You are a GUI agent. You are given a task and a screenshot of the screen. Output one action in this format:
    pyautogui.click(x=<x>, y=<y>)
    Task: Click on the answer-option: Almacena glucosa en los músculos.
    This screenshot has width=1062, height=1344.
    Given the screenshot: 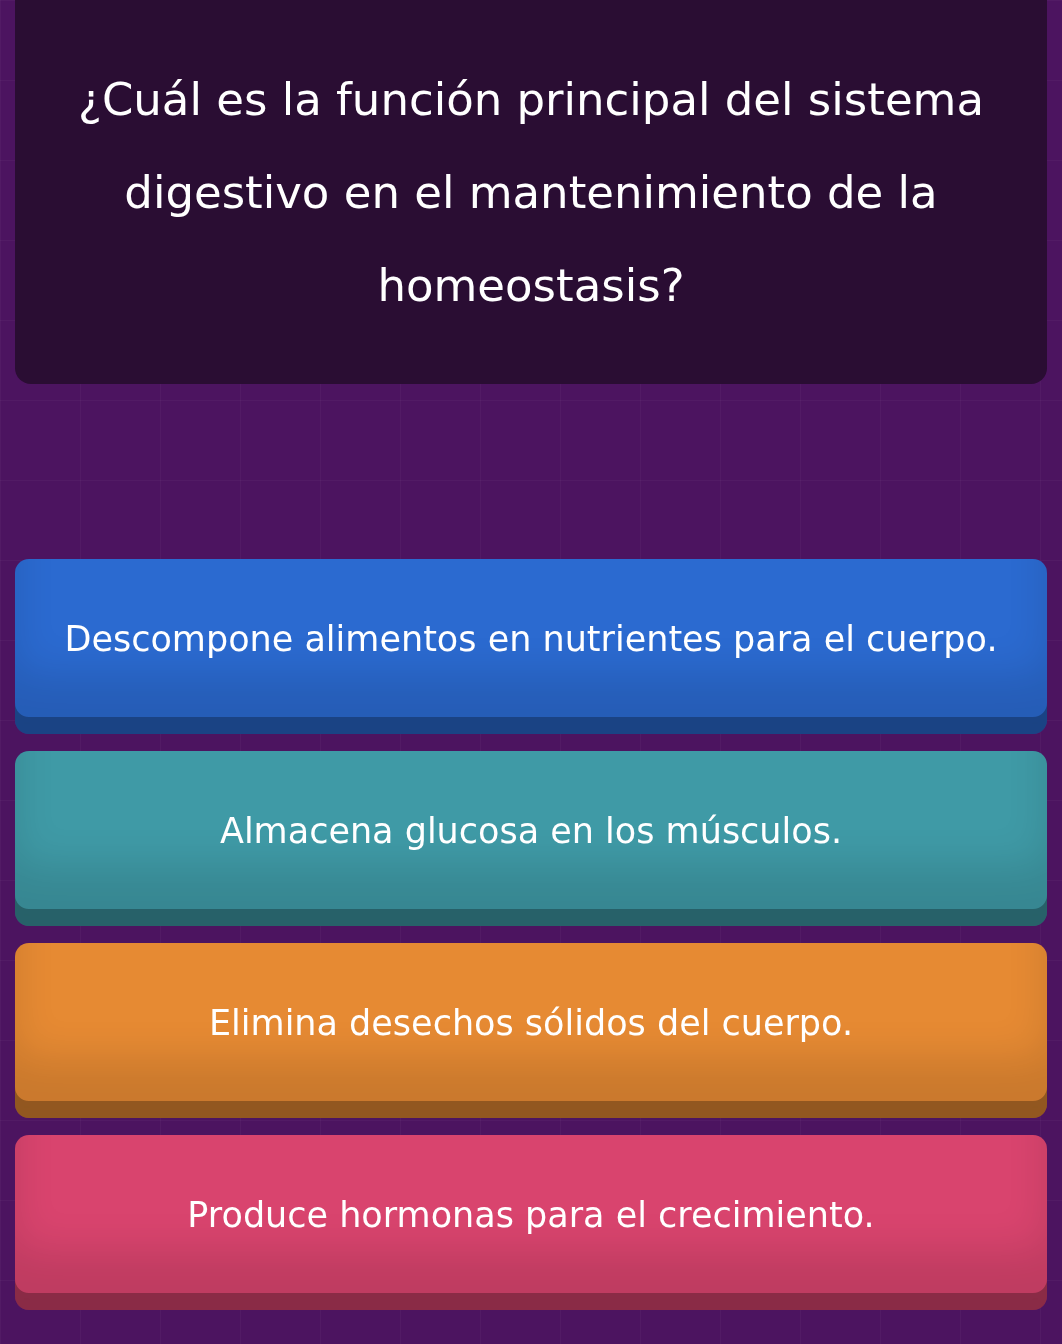 What is the action you would take?
    pyautogui.click(x=531, y=838)
    